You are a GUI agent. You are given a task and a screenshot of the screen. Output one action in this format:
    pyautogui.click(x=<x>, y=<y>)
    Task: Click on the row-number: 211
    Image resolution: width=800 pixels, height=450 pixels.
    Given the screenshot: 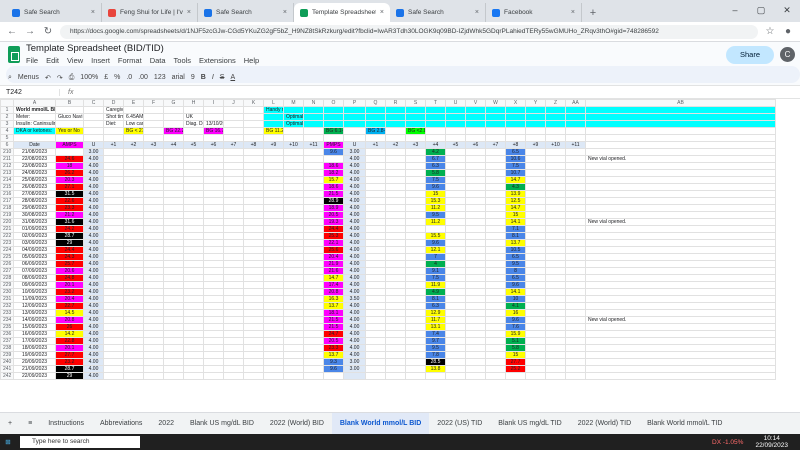 What is the action you would take?
    pyautogui.click(x=7, y=159)
    